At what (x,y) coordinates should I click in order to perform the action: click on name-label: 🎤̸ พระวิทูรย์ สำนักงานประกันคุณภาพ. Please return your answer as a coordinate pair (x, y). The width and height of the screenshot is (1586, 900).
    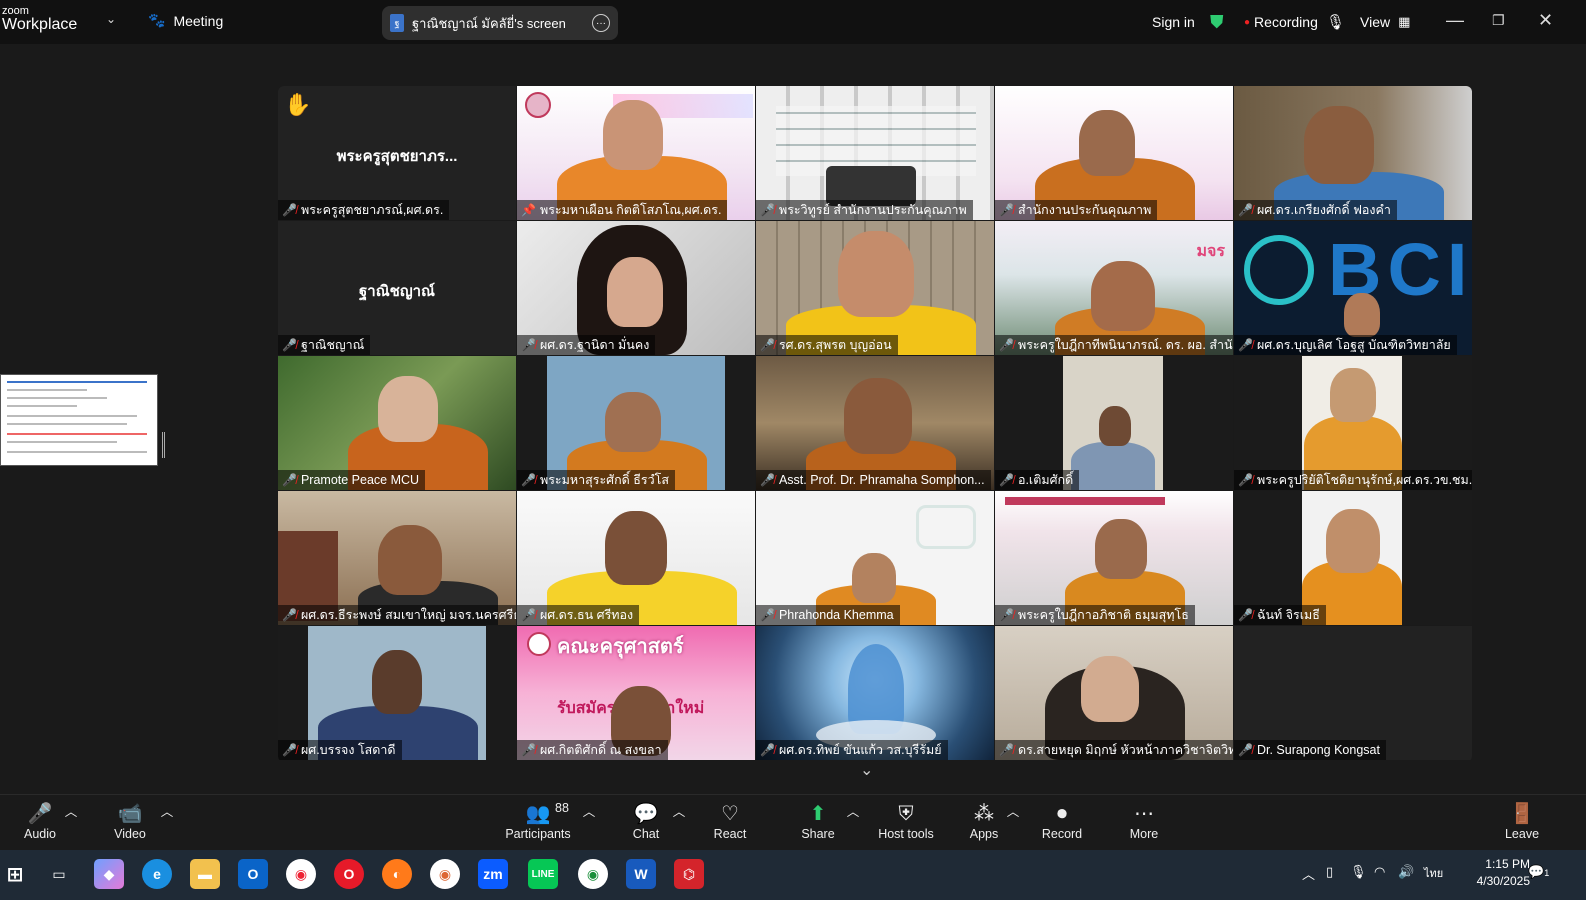
    Looking at the image, I should click on (864, 210).